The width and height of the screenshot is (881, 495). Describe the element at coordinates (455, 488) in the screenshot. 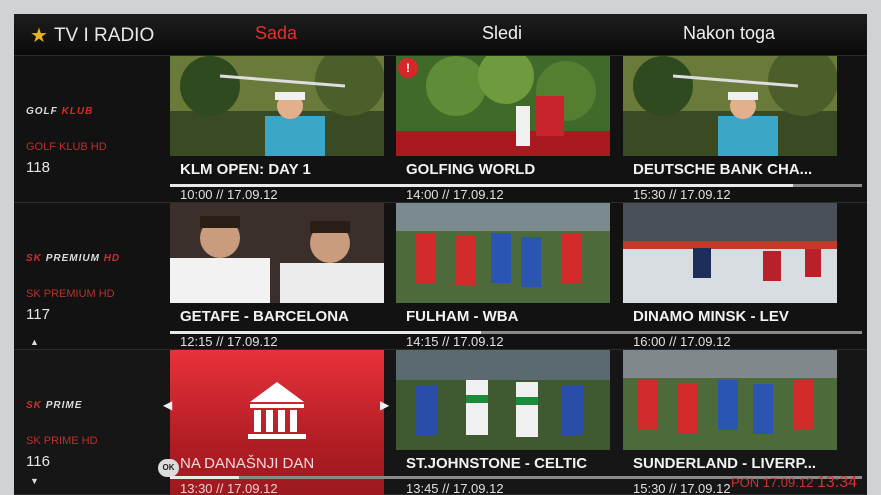

I see `program-time: 13:45 // 17.09.12` at that location.